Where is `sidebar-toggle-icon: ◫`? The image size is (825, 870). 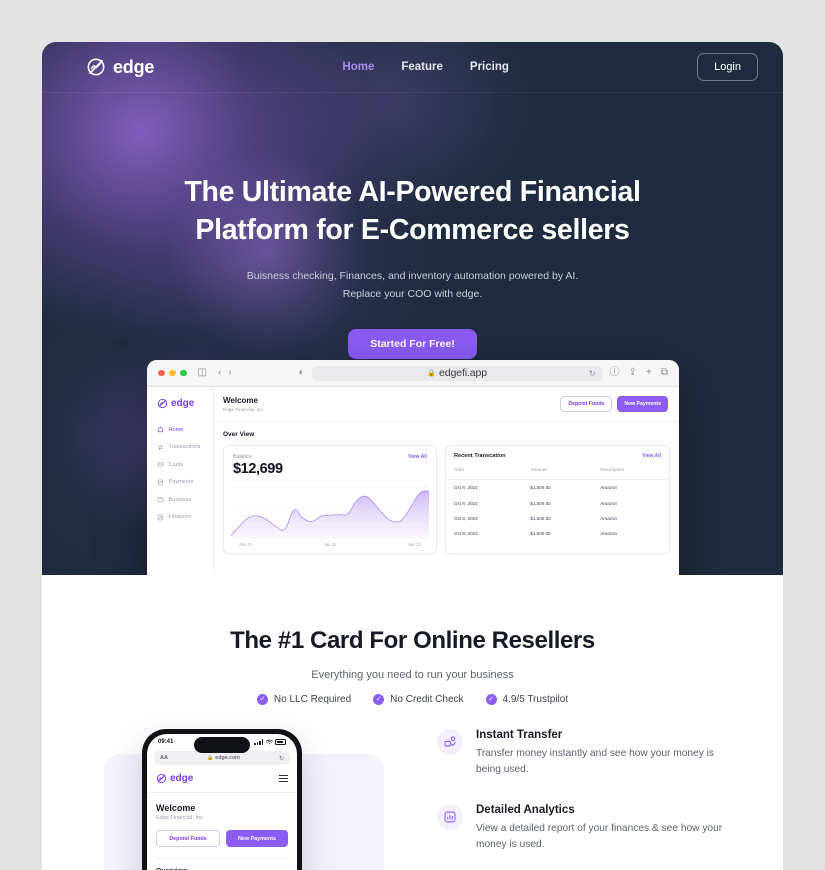 sidebar-toggle-icon: ◫ is located at coordinates (202, 373).